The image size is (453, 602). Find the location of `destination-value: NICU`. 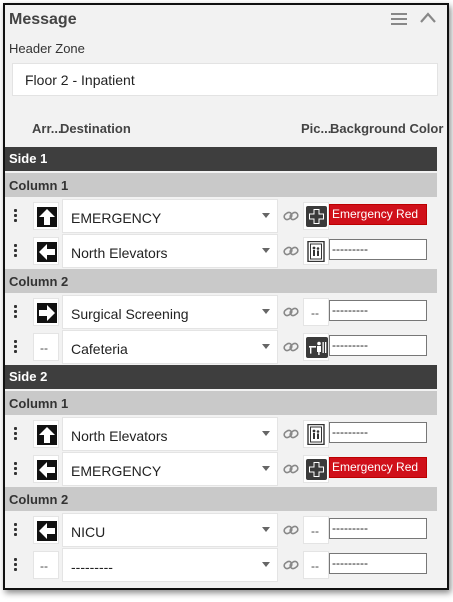

destination-value: NICU is located at coordinates (88, 532).